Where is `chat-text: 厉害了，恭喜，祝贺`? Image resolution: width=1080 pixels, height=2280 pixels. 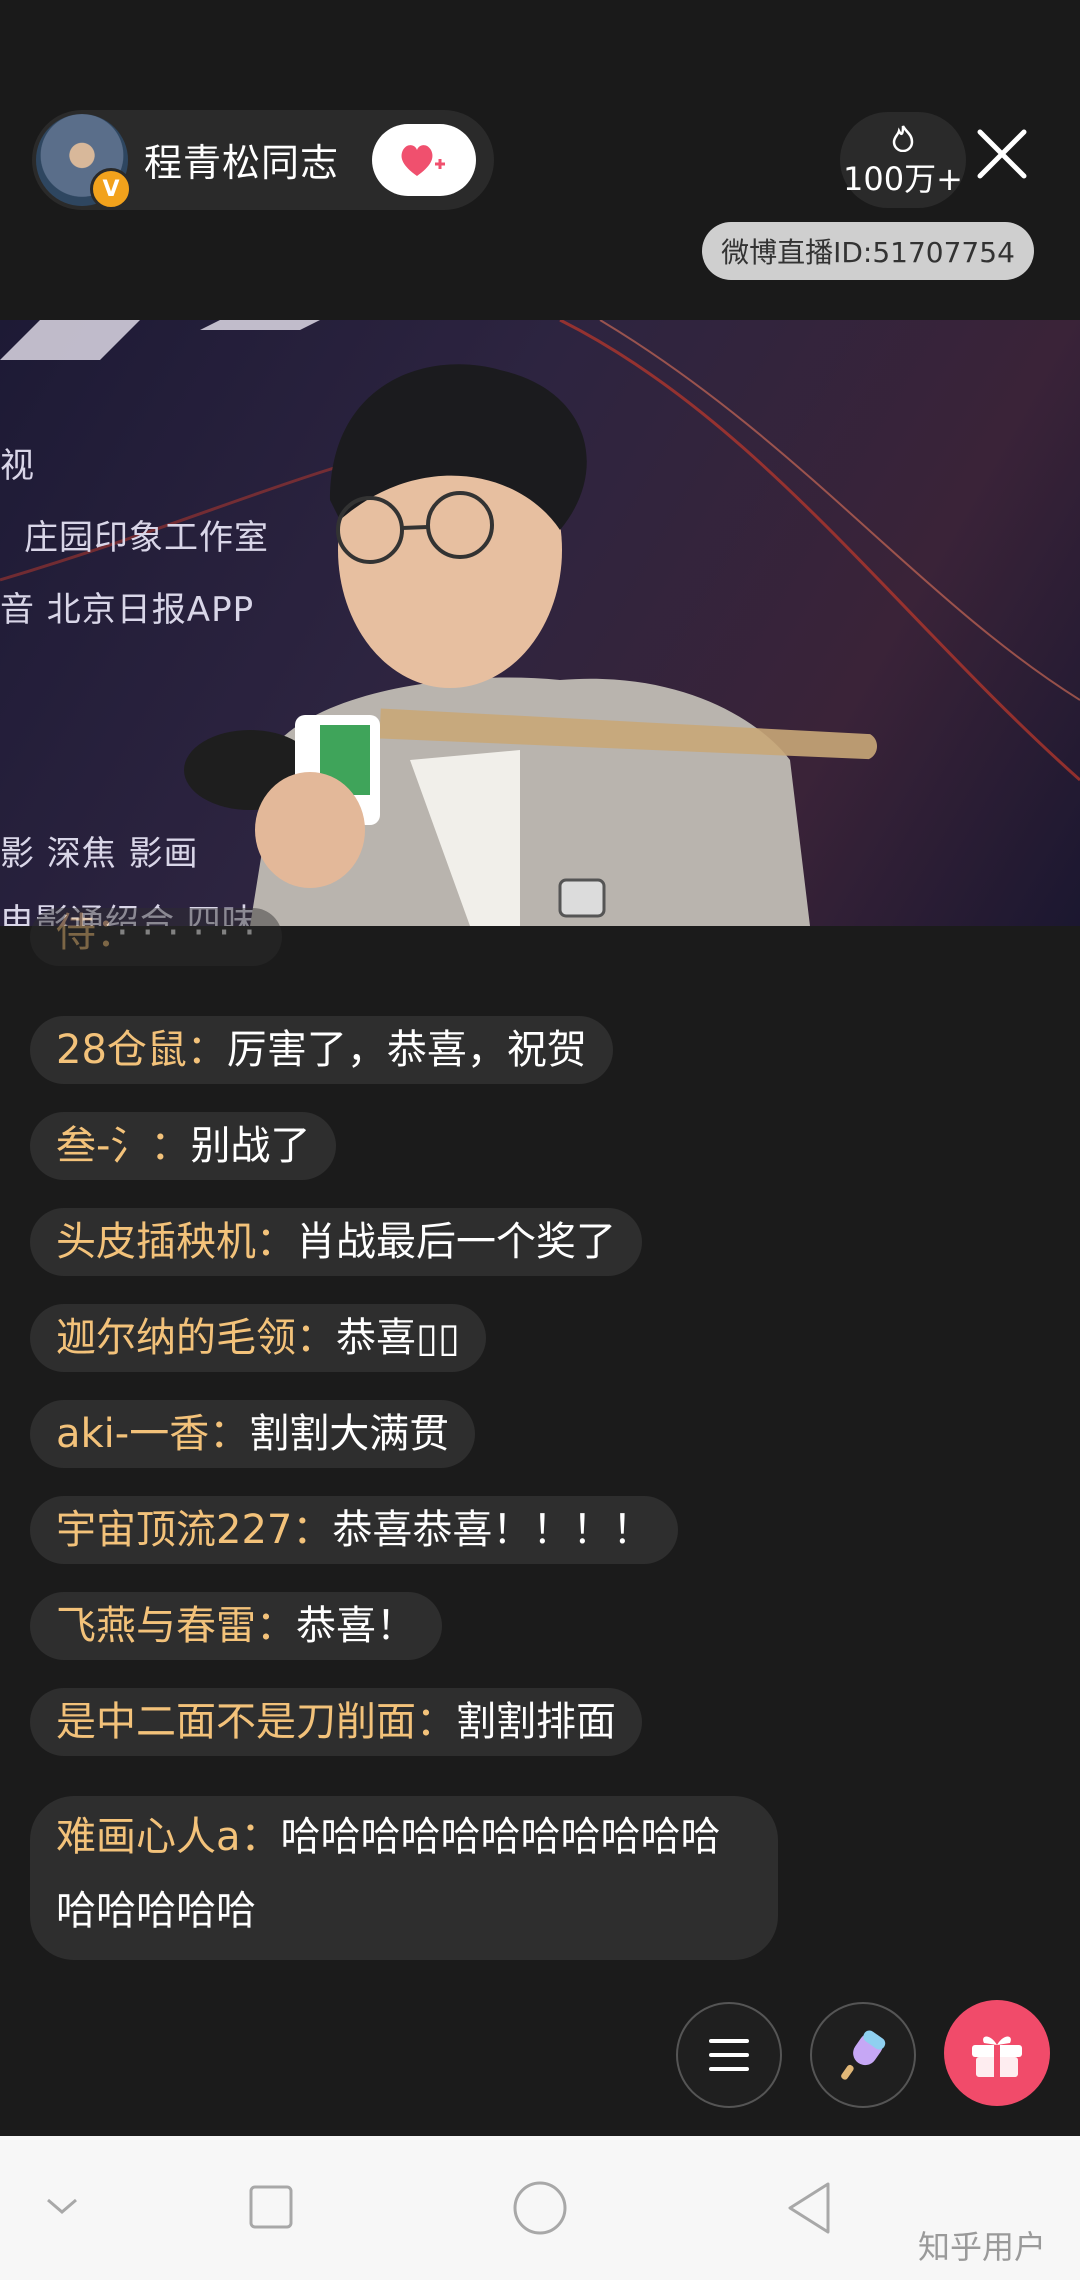 chat-text: 厉害了，恭喜，祝贺 is located at coordinates (406, 1050).